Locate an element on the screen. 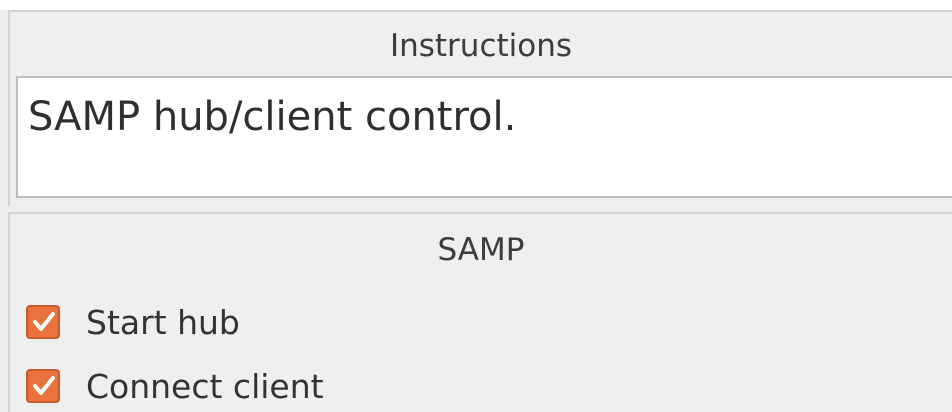 The height and width of the screenshot is (412, 952). instructions-text: SAMP hub/client control. is located at coordinates (272, 117).